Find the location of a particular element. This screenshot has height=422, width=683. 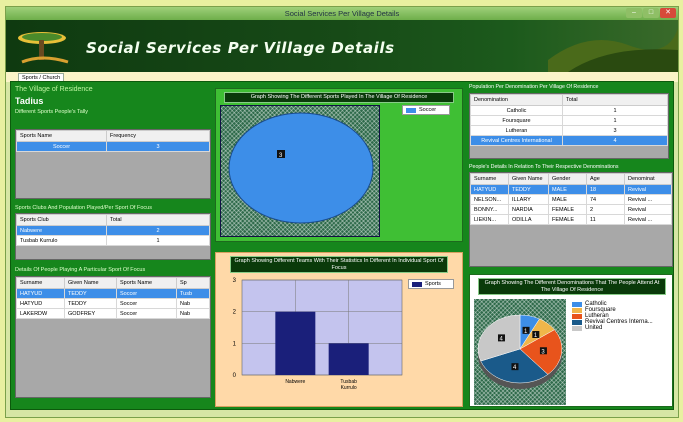

x-tick-label: Nabwere is located at coordinates (295, 382).